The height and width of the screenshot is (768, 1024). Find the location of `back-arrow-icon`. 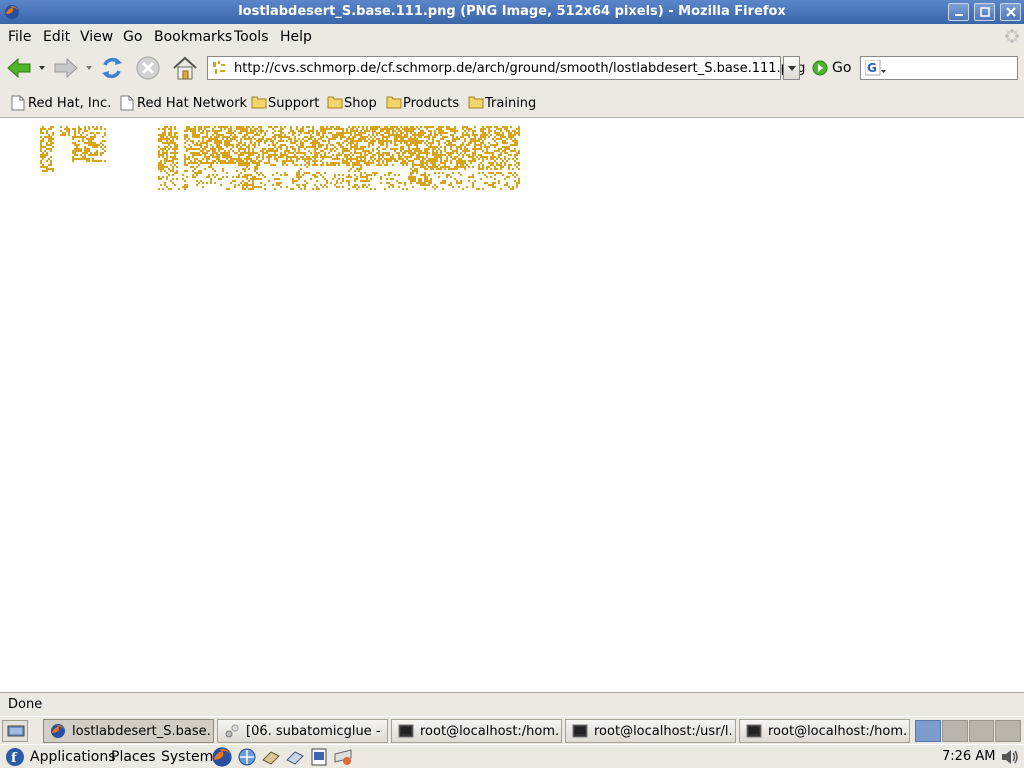

back-arrow-icon is located at coordinates (19, 68).